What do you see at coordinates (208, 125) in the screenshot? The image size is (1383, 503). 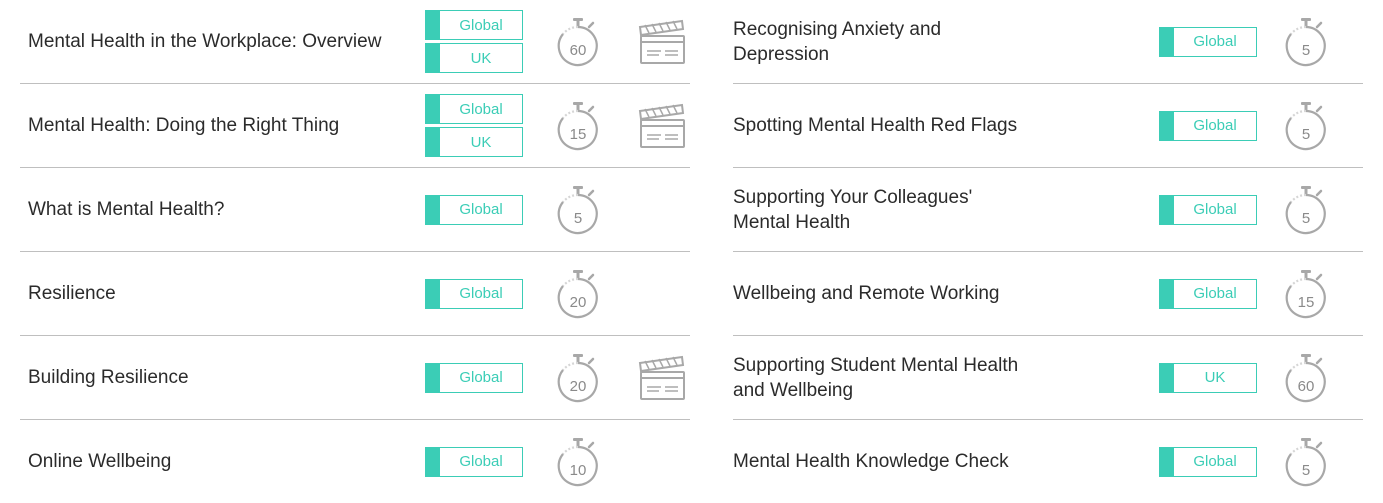 I see `course-title: Mental Health: Doing the Right Thing` at bounding box center [208, 125].